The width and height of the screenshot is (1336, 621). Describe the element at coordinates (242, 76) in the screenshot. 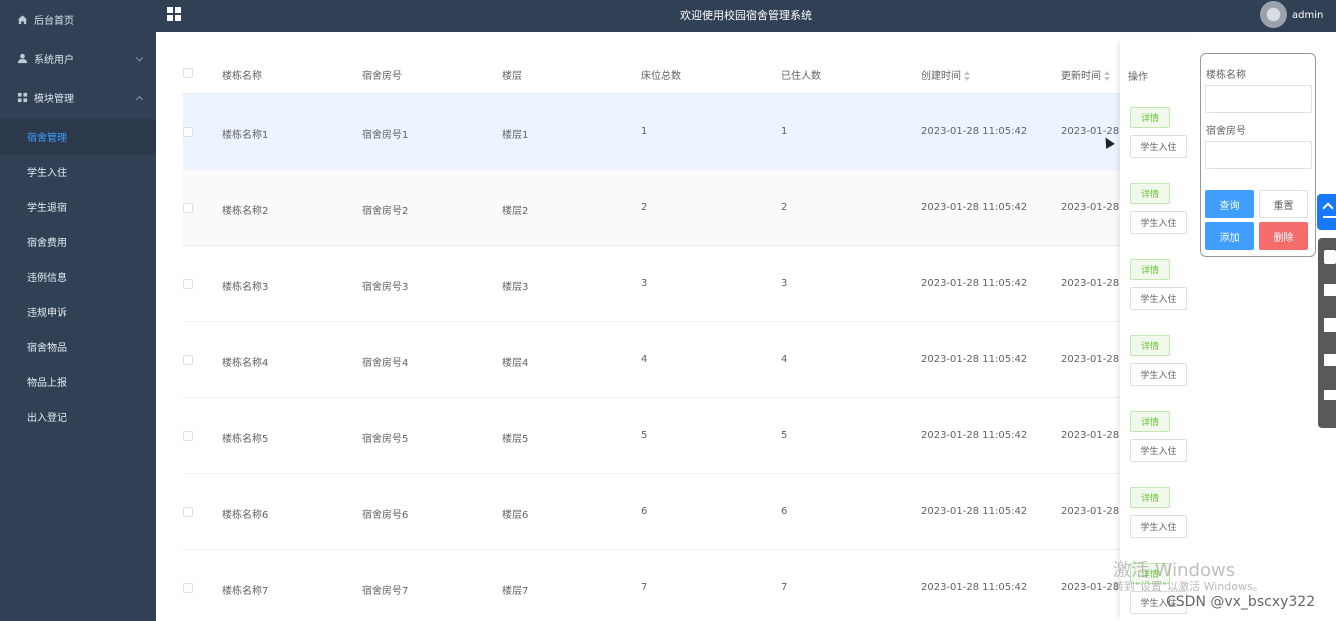

I see `column-header: 楼栋名称` at that location.